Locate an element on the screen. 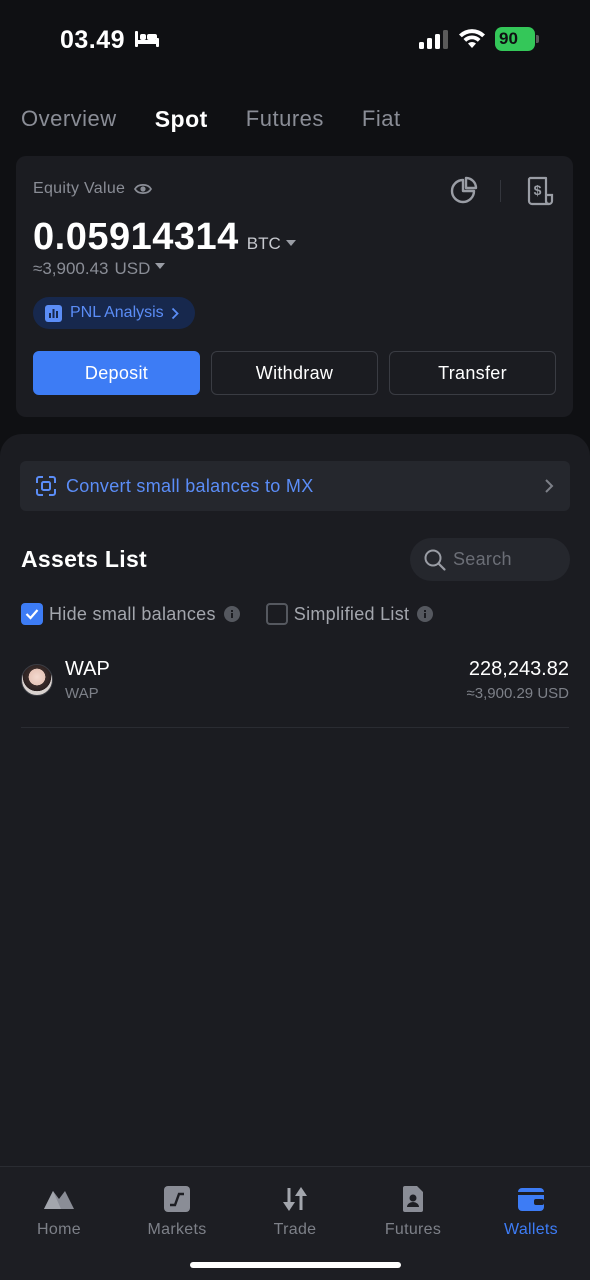 The image size is (590, 1280). nav-wallets: Wallets is located at coordinates (531, 1212).